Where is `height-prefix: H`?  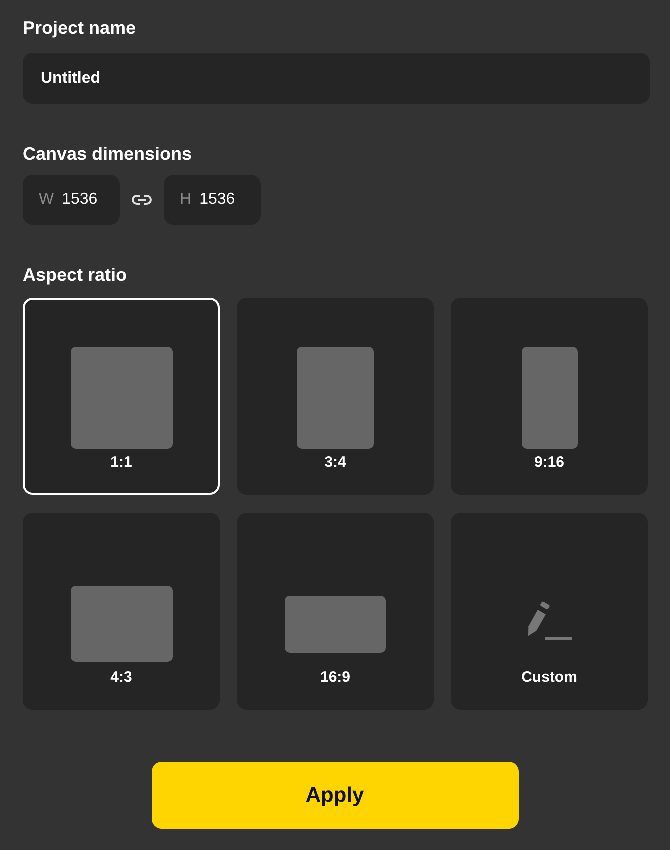
height-prefix: H is located at coordinates (186, 200).